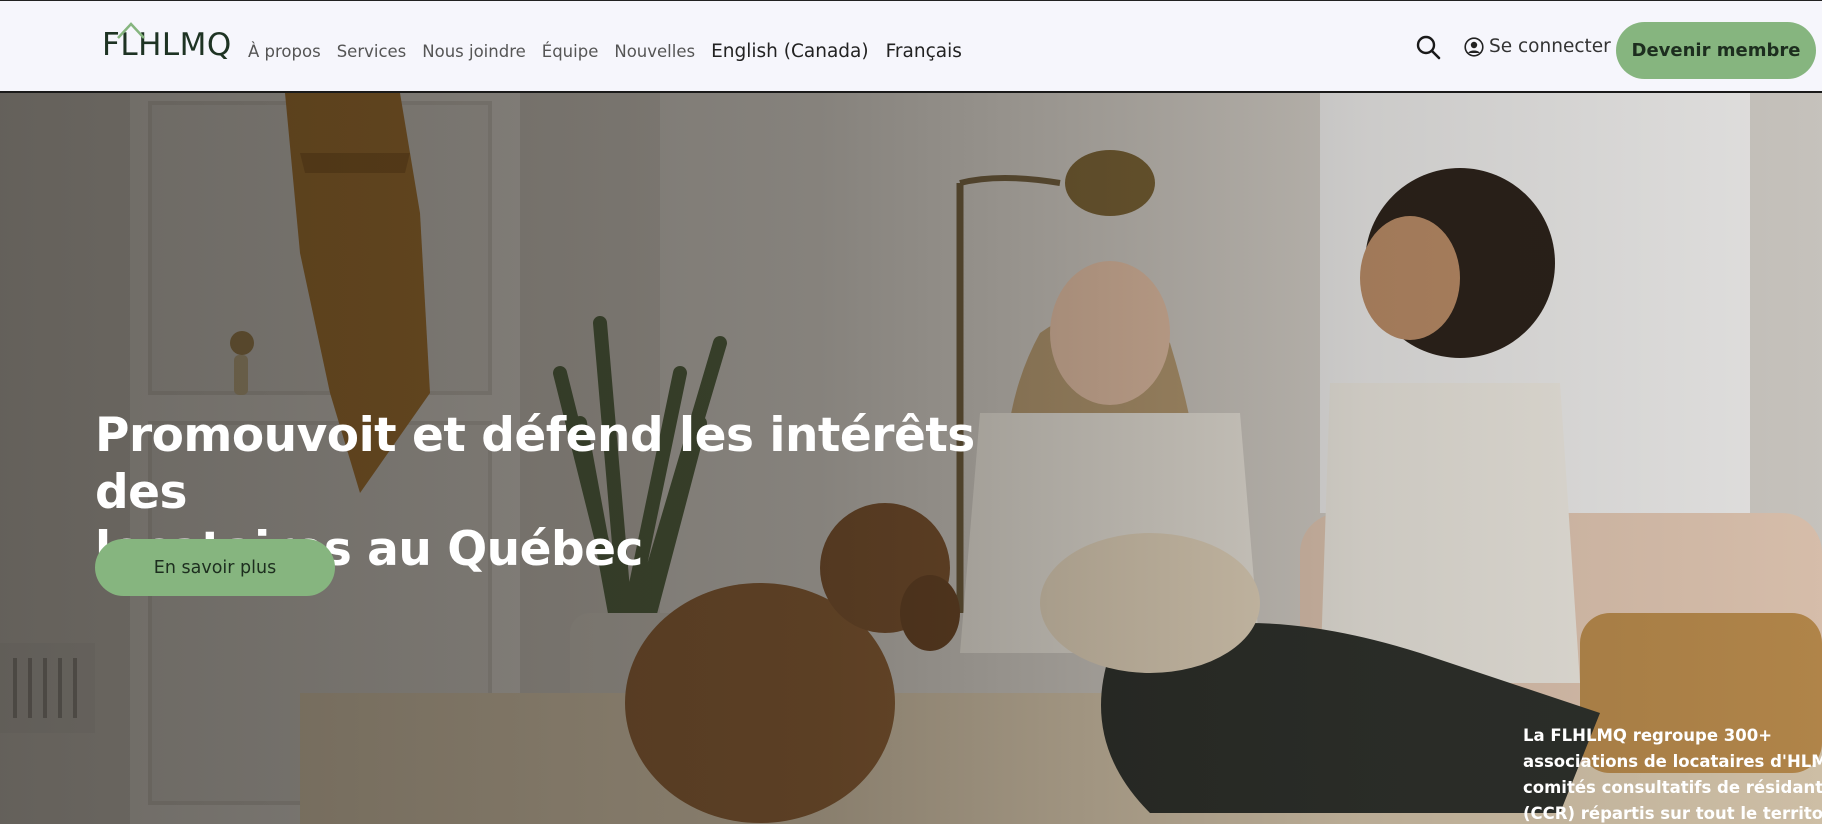 Image resolution: width=1822 pixels, height=824 pixels. I want to click on lang-english-link: English (Canada), so click(790, 51).